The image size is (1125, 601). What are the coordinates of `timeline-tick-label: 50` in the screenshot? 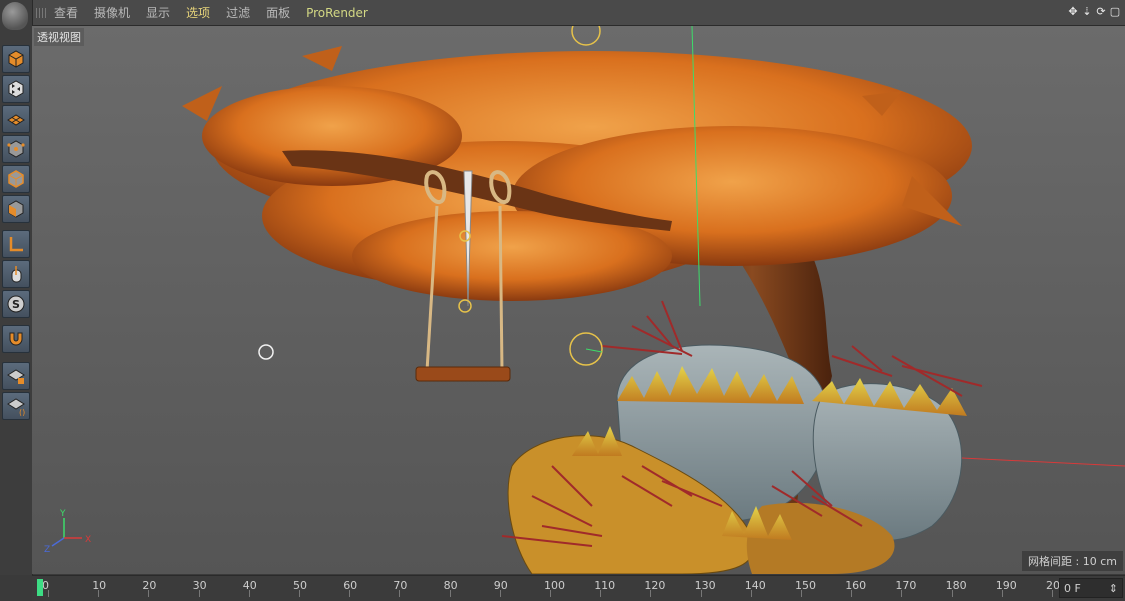 It's located at (300, 585).